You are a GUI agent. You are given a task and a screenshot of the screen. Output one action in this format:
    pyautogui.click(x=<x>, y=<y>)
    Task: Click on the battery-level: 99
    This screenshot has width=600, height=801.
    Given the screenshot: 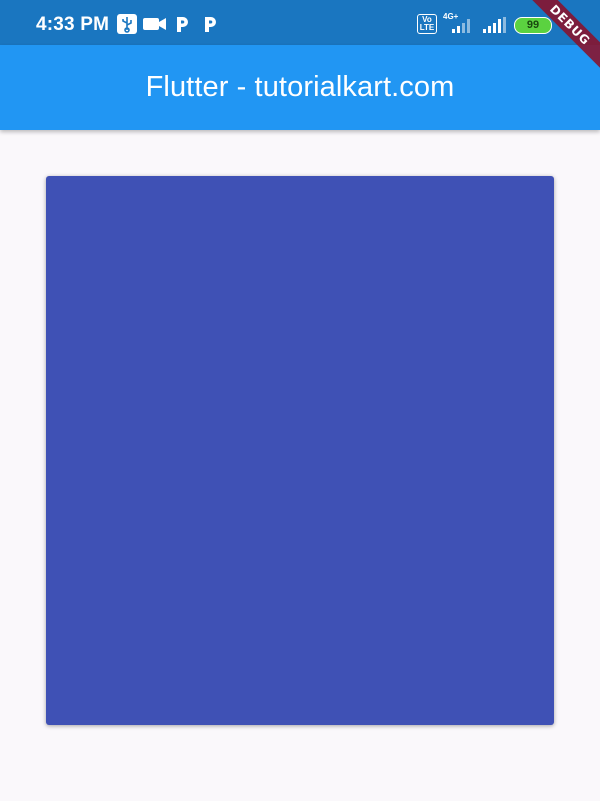 What is the action you would take?
    pyautogui.click(x=533, y=25)
    